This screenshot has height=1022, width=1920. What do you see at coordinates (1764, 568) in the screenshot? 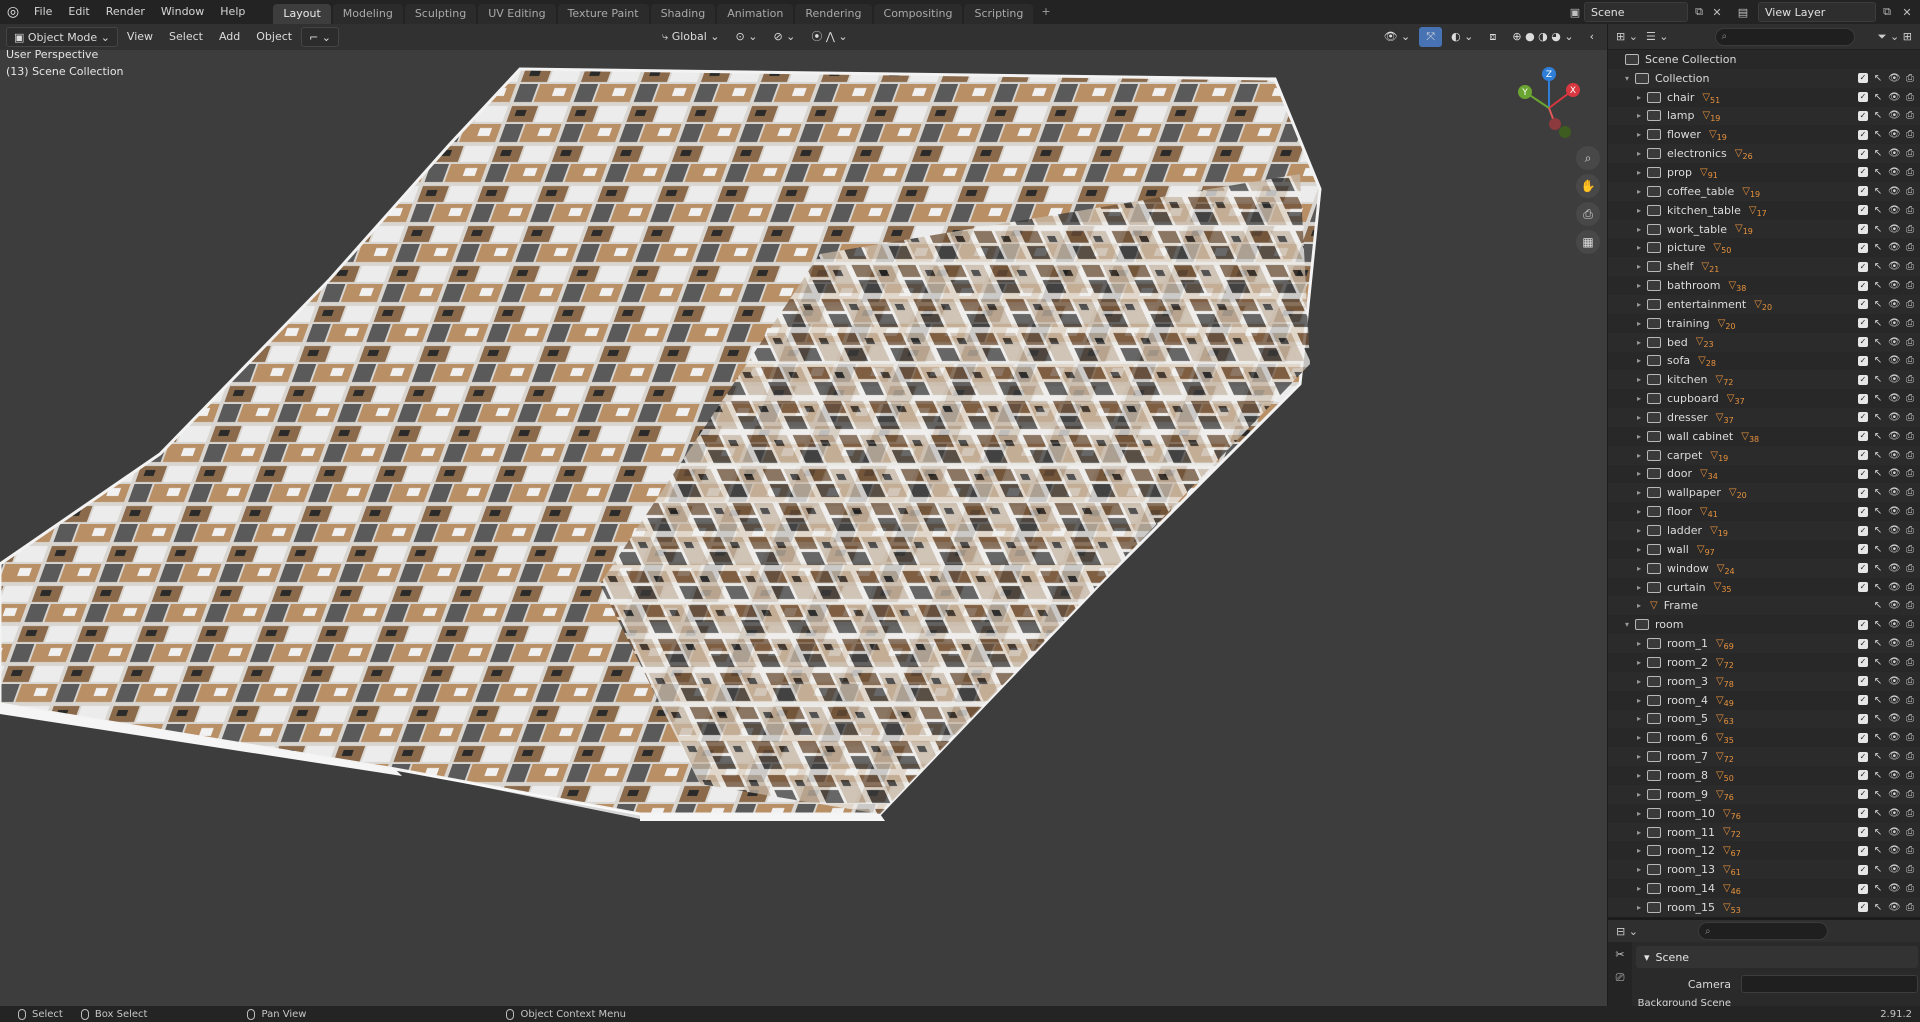
I see `outliner-item-window: ▸ window ▽24 ✓ ↖ 👁 ⎙` at bounding box center [1764, 568].